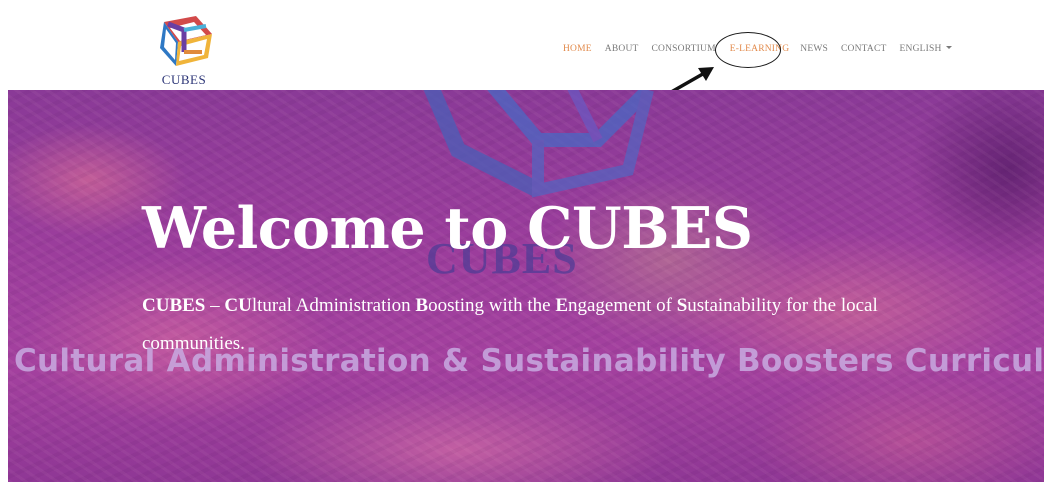  Describe the element at coordinates (948, 47) in the screenshot. I see `caret-down-icon` at that location.